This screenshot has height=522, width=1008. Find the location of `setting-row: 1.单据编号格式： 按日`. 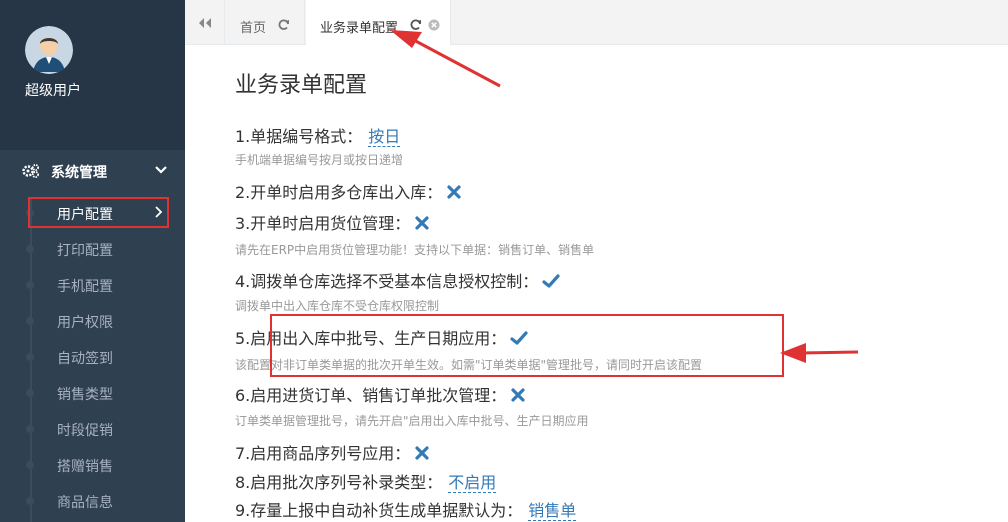

setting-row: 1.单据编号格式： 按日 is located at coordinates (318, 135).